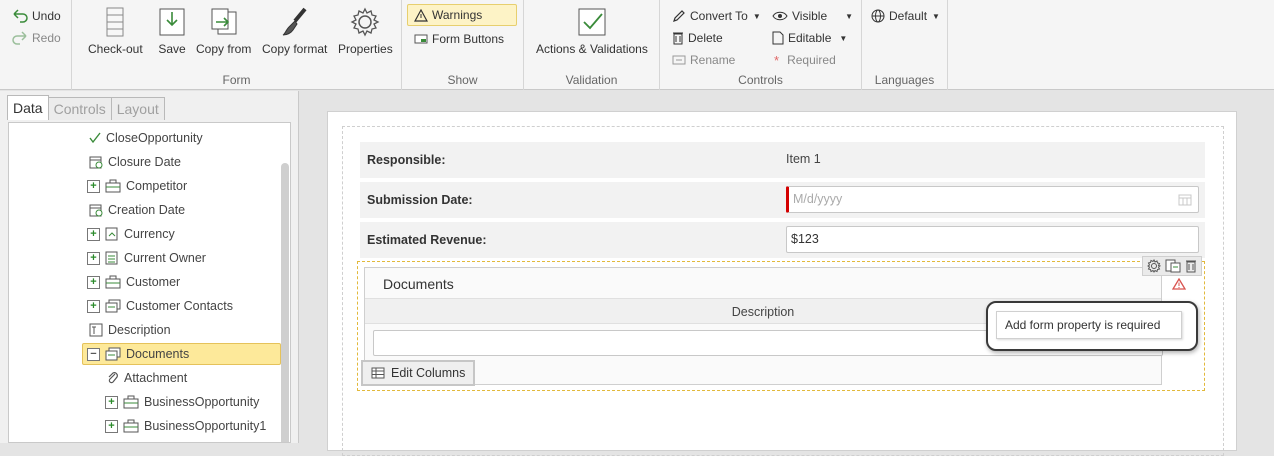 The height and width of the screenshot is (456, 1274). What do you see at coordinates (36, 38) in the screenshot?
I see `redo-button: Redo` at bounding box center [36, 38].